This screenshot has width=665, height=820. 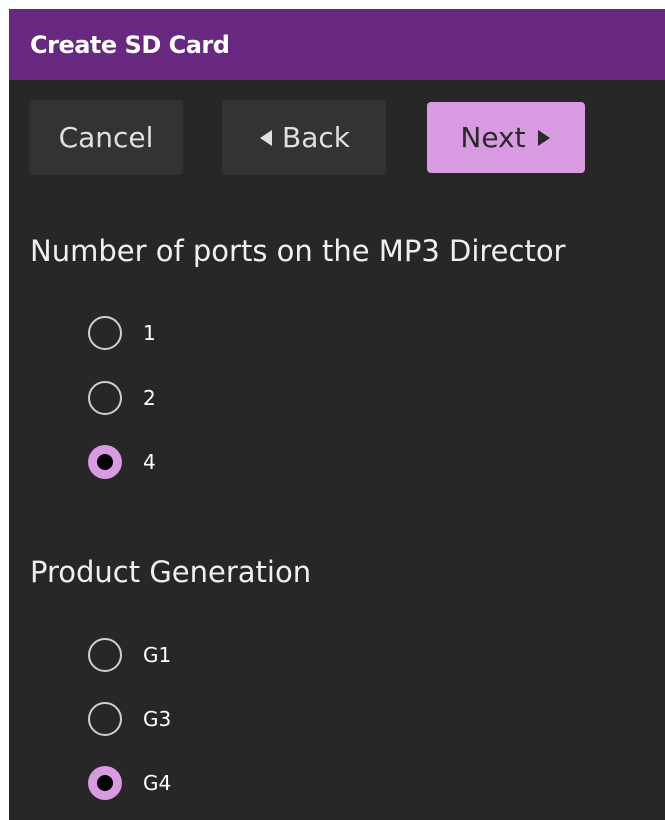 What do you see at coordinates (129, 783) in the screenshot?
I see `generation-option-g4: G4` at bounding box center [129, 783].